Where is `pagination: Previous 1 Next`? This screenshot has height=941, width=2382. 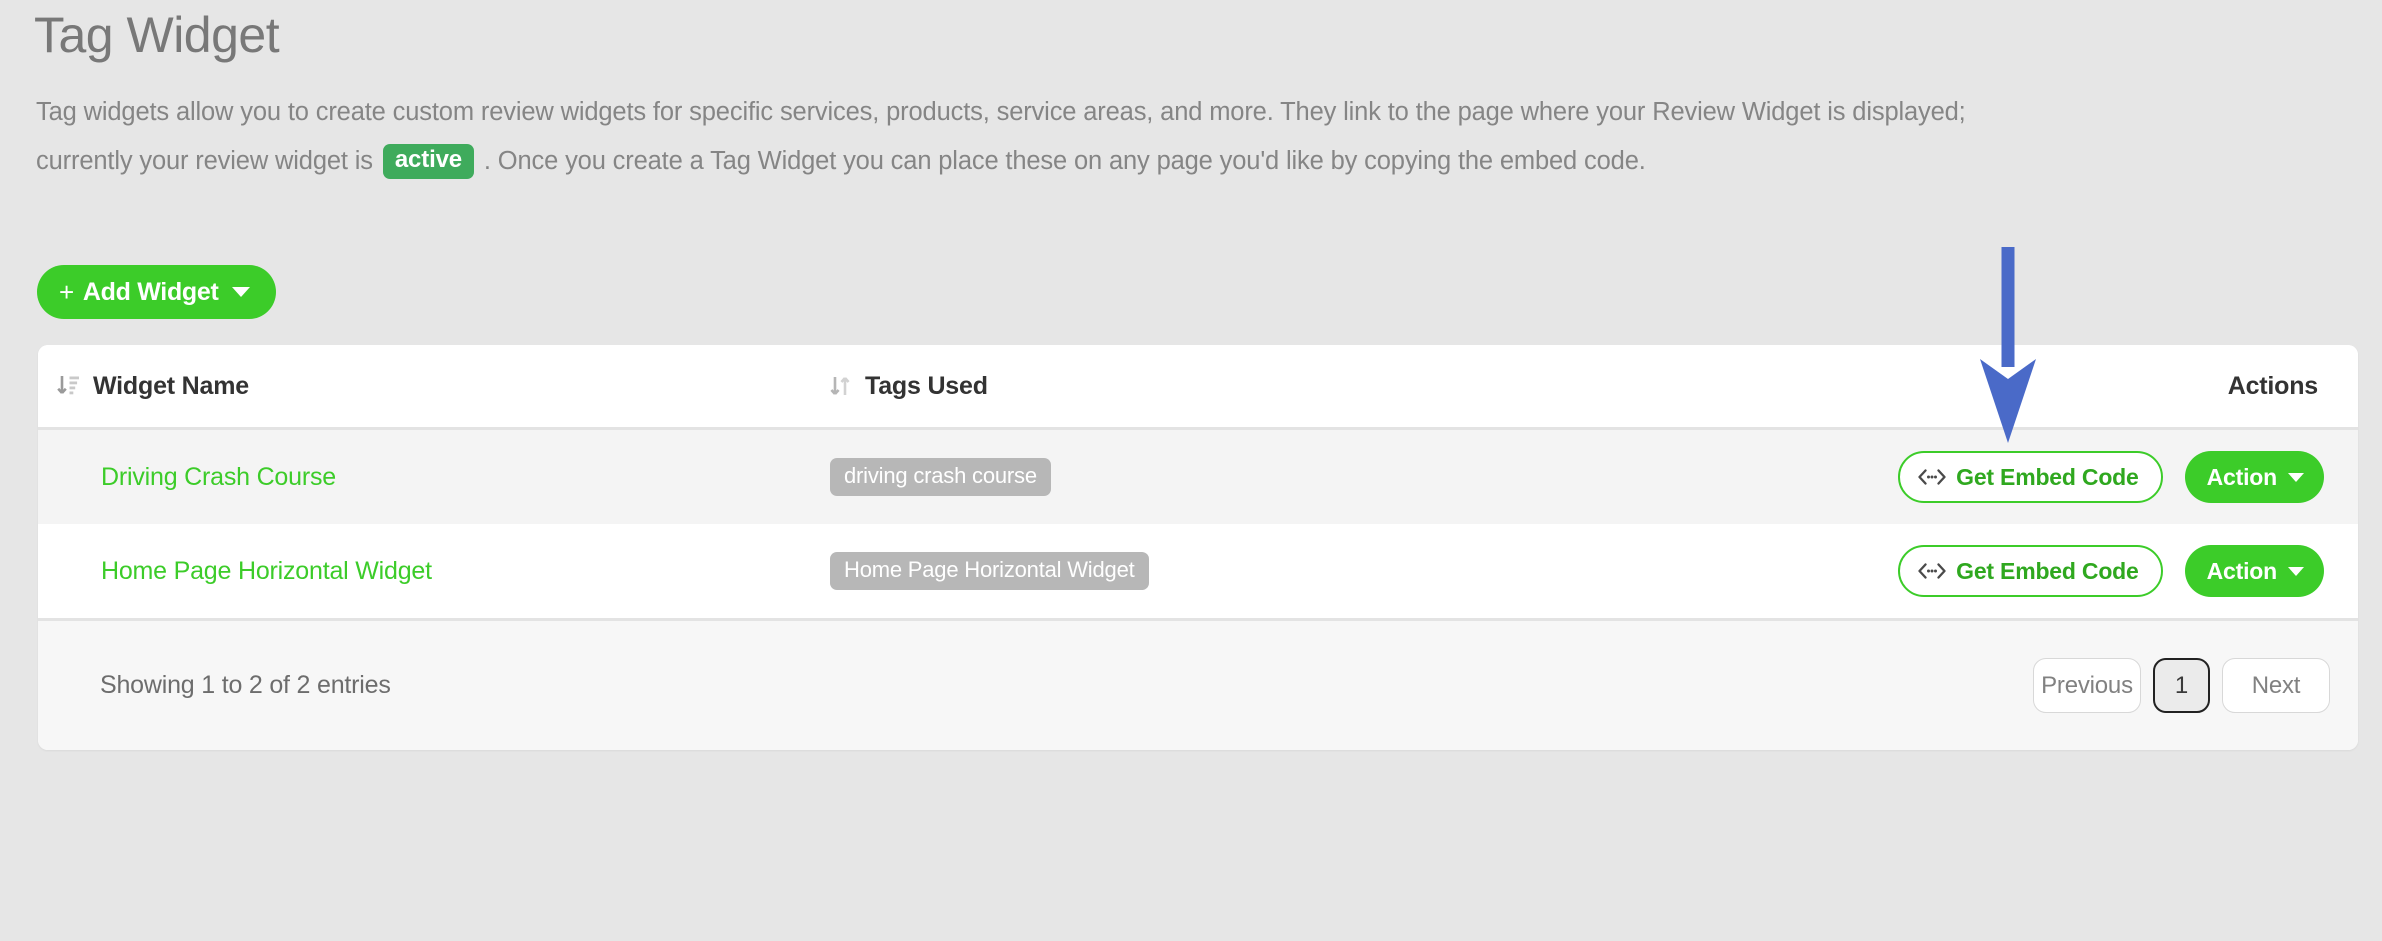
pagination: Previous 1 Next is located at coordinates (2181, 685).